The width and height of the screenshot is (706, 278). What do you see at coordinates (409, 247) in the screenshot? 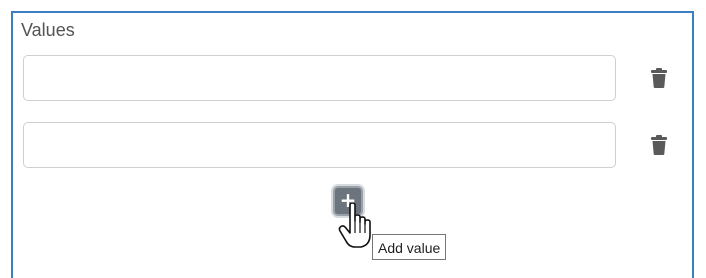
I see `add-value-tooltip: Add value` at bounding box center [409, 247].